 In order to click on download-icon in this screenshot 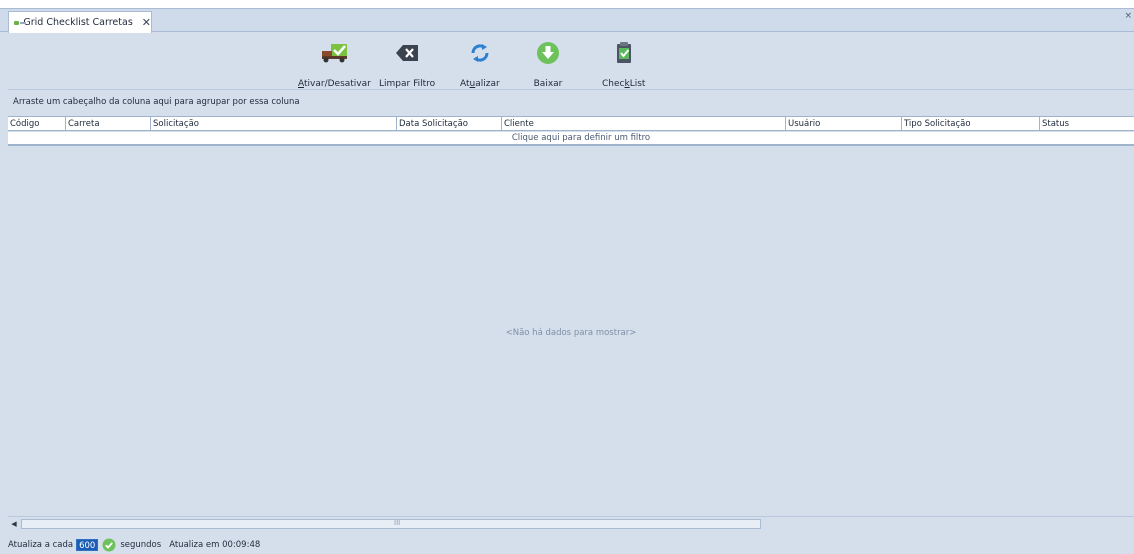, I will do `click(548, 53)`.